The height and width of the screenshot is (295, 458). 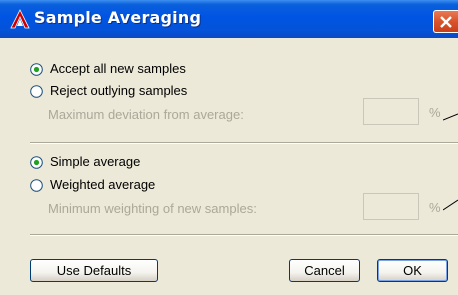 What do you see at coordinates (118, 17) in the screenshot?
I see `window-title: Sample Averaging` at bounding box center [118, 17].